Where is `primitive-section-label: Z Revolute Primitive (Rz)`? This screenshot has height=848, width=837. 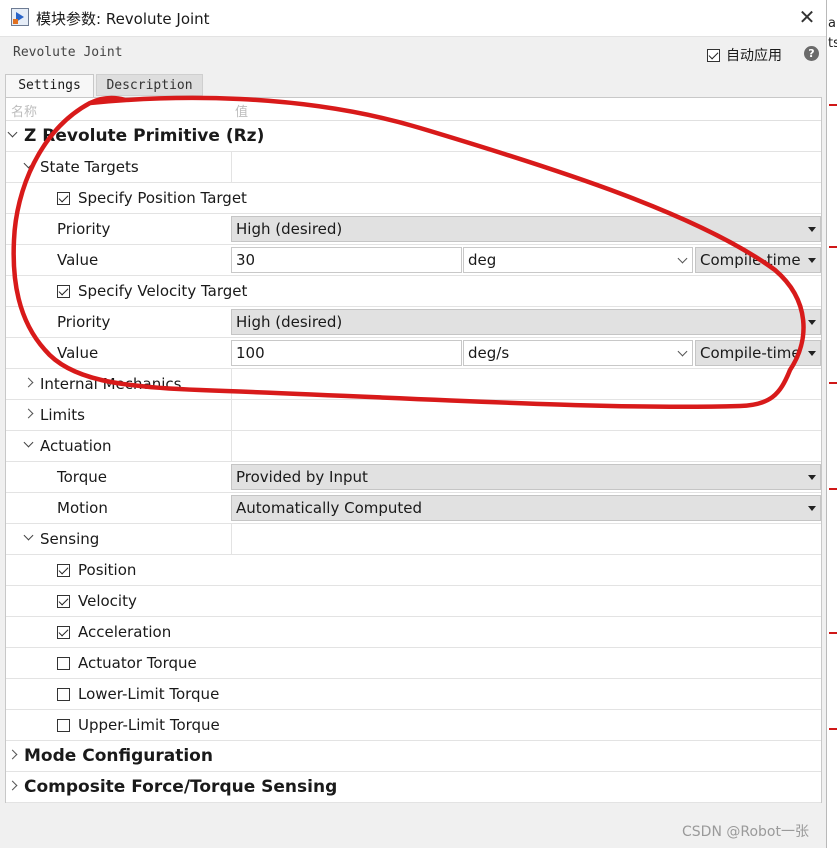 primitive-section-label: Z Revolute Primitive (Rz) is located at coordinates (144, 136).